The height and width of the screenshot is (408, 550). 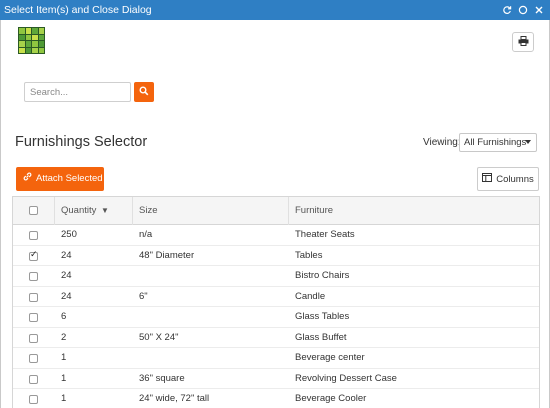 What do you see at coordinates (276, 276) in the screenshot?
I see `table-row: 24 Bistro Chairs` at bounding box center [276, 276].